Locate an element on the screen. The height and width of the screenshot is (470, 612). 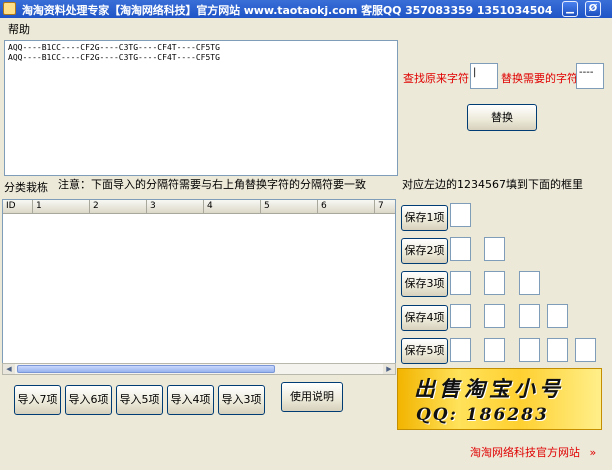
save-3-button: 保存3项 is located at coordinates (424, 284).